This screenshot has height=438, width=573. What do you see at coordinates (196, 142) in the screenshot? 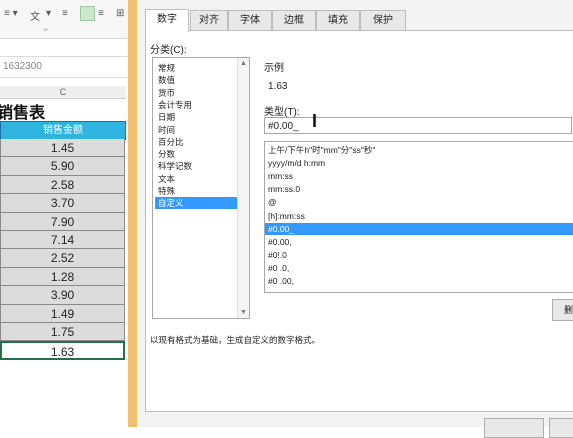
I see `category-item: 百分比` at bounding box center [196, 142].